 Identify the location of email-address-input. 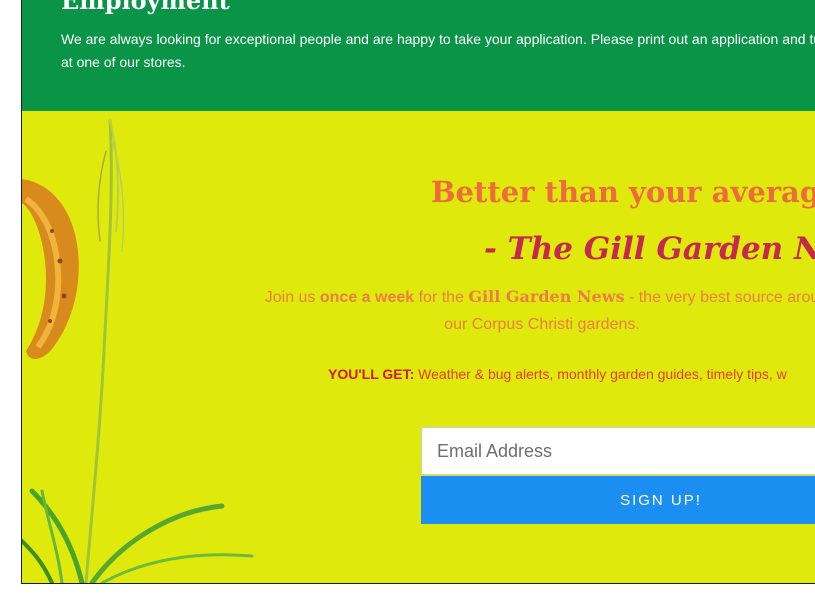
(618, 451).